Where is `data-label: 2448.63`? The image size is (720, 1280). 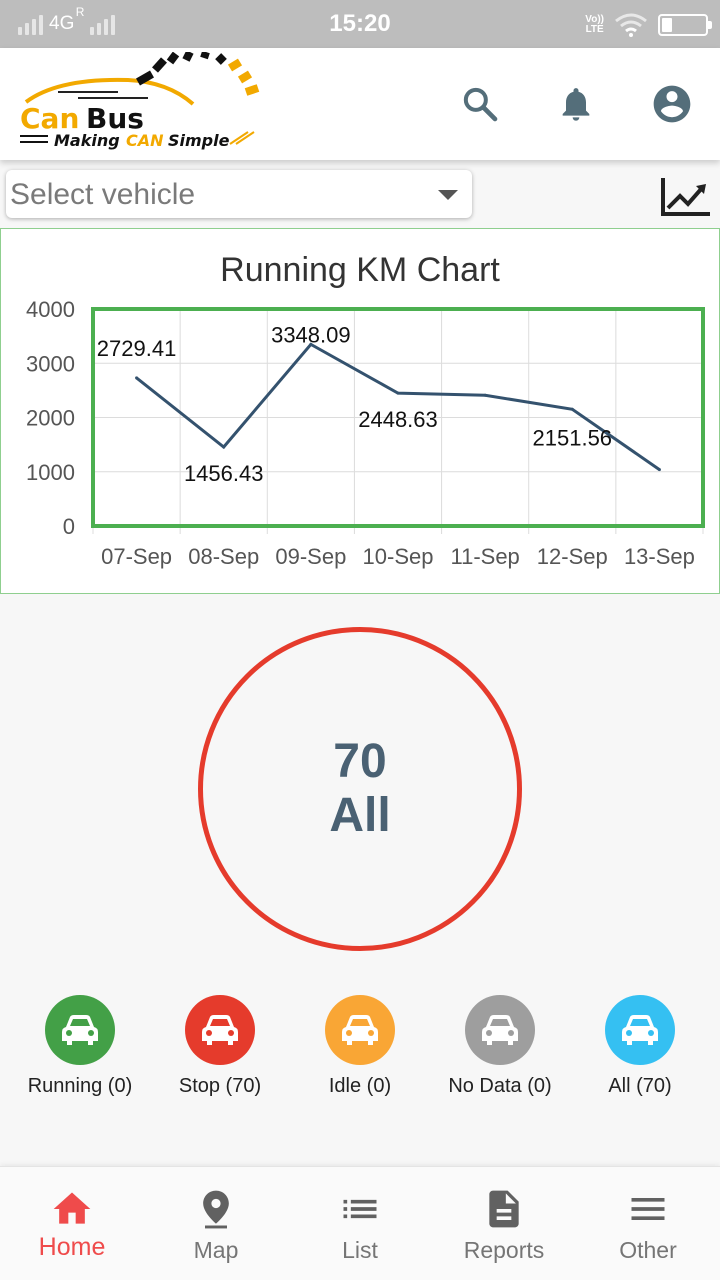 data-label: 2448.63 is located at coordinates (398, 419).